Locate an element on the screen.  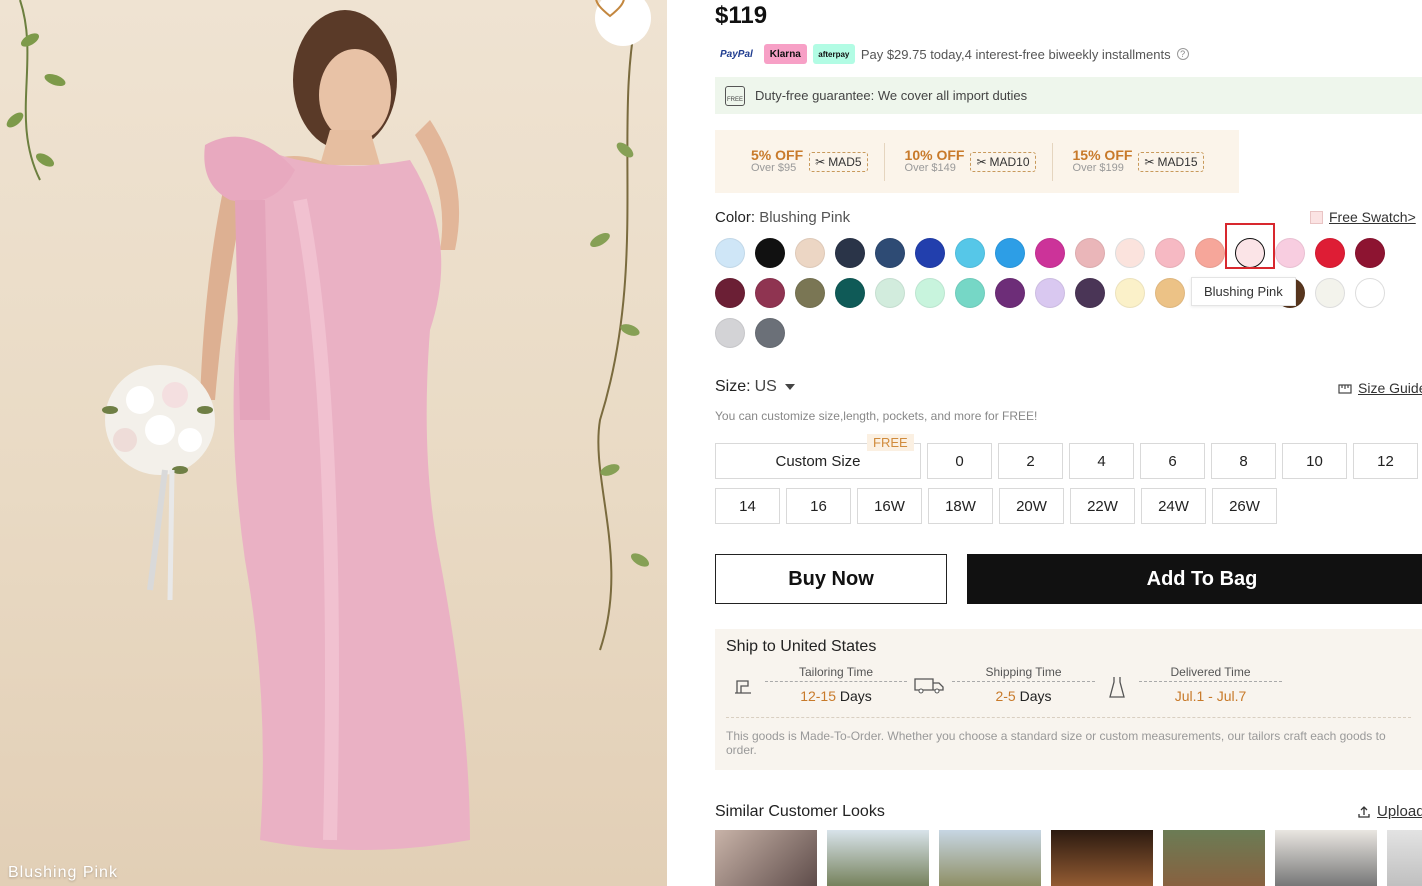
delivered-time-value: Jul.1 - Jul.7 is located at coordinates (1210, 696).